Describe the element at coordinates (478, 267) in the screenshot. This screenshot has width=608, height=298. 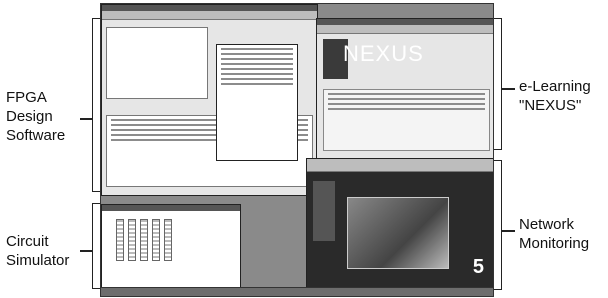
I see `corner-number: 5` at that location.